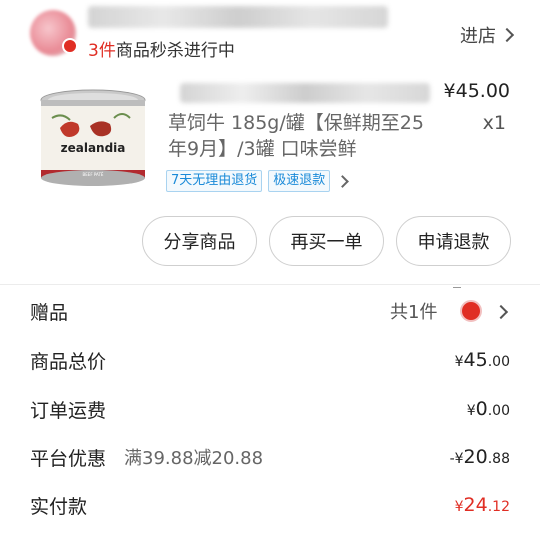 This screenshot has height=547, width=540. What do you see at coordinates (175, 51) in the screenshot?
I see `flash-sale-text: 商品秒杀进行中` at bounding box center [175, 51].